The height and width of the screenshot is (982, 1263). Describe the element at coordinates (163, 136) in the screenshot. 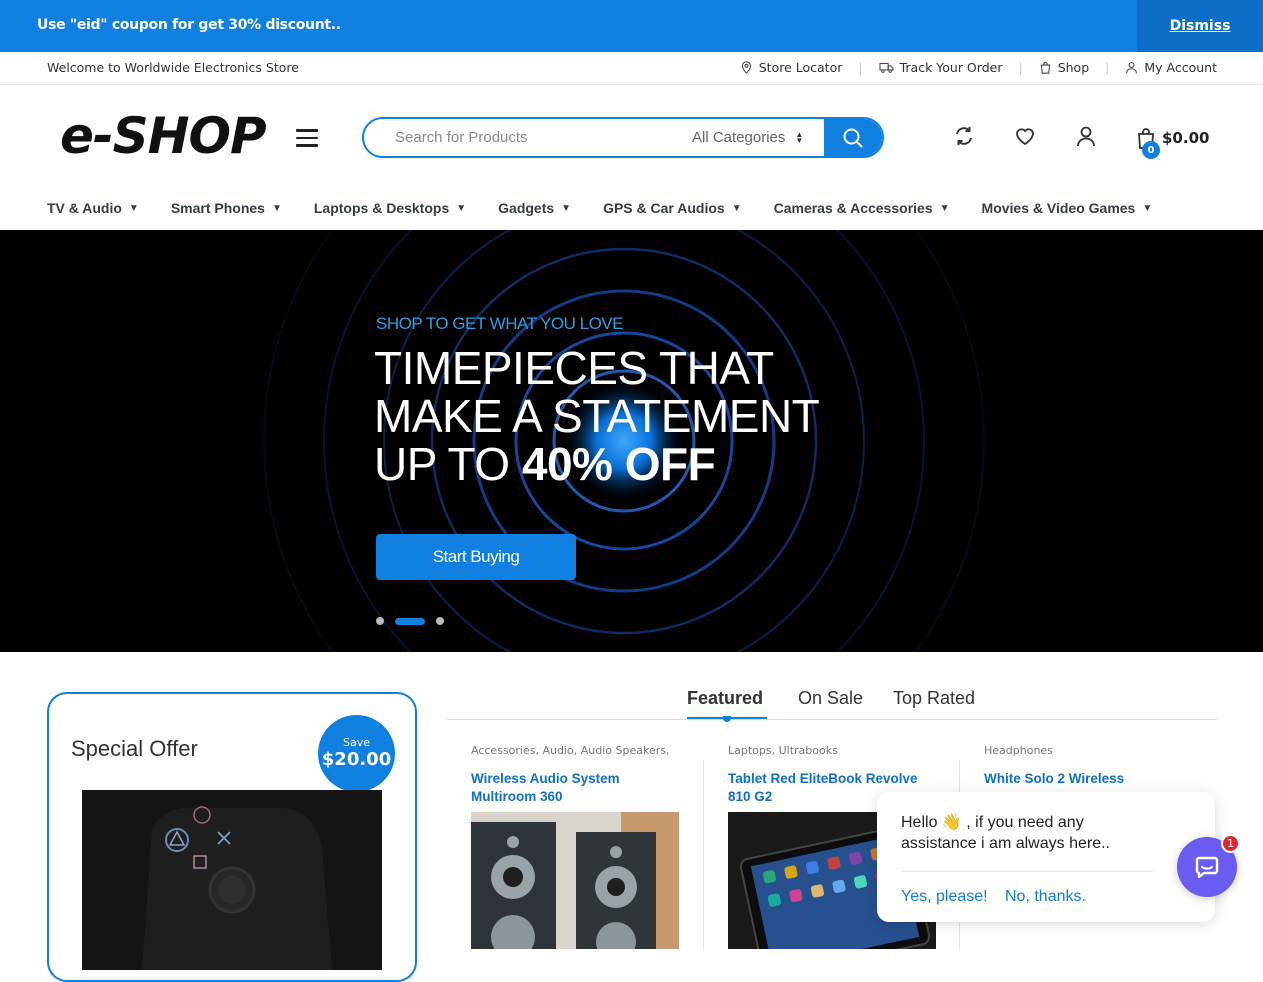

I see `site-logo: e-SHOP` at that location.